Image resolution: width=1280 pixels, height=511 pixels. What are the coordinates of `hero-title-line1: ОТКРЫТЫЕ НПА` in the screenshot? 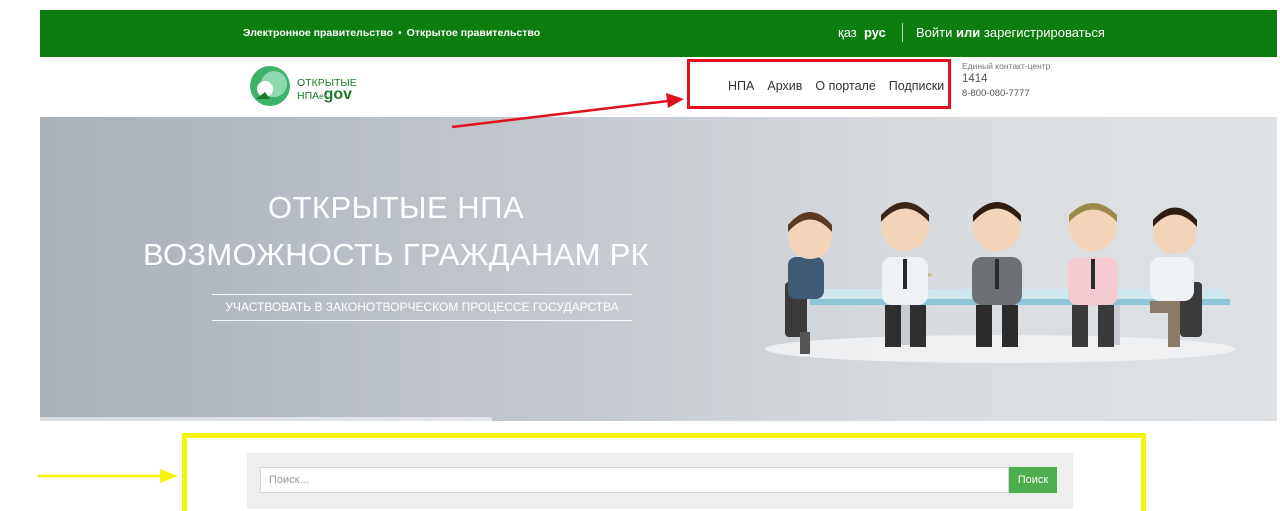 It's located at (396, 207).